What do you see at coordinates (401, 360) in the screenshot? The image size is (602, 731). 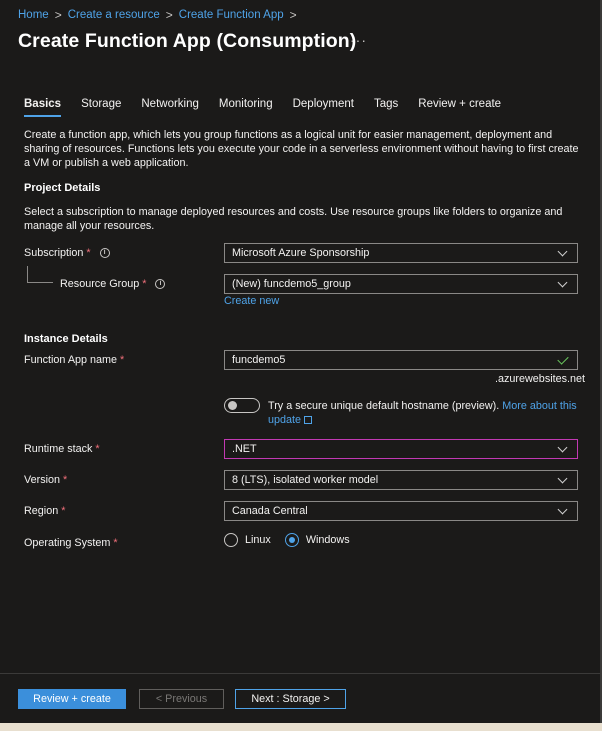 I see `function-app-name-input: funcdemo5` at bounding box center [401, 360].